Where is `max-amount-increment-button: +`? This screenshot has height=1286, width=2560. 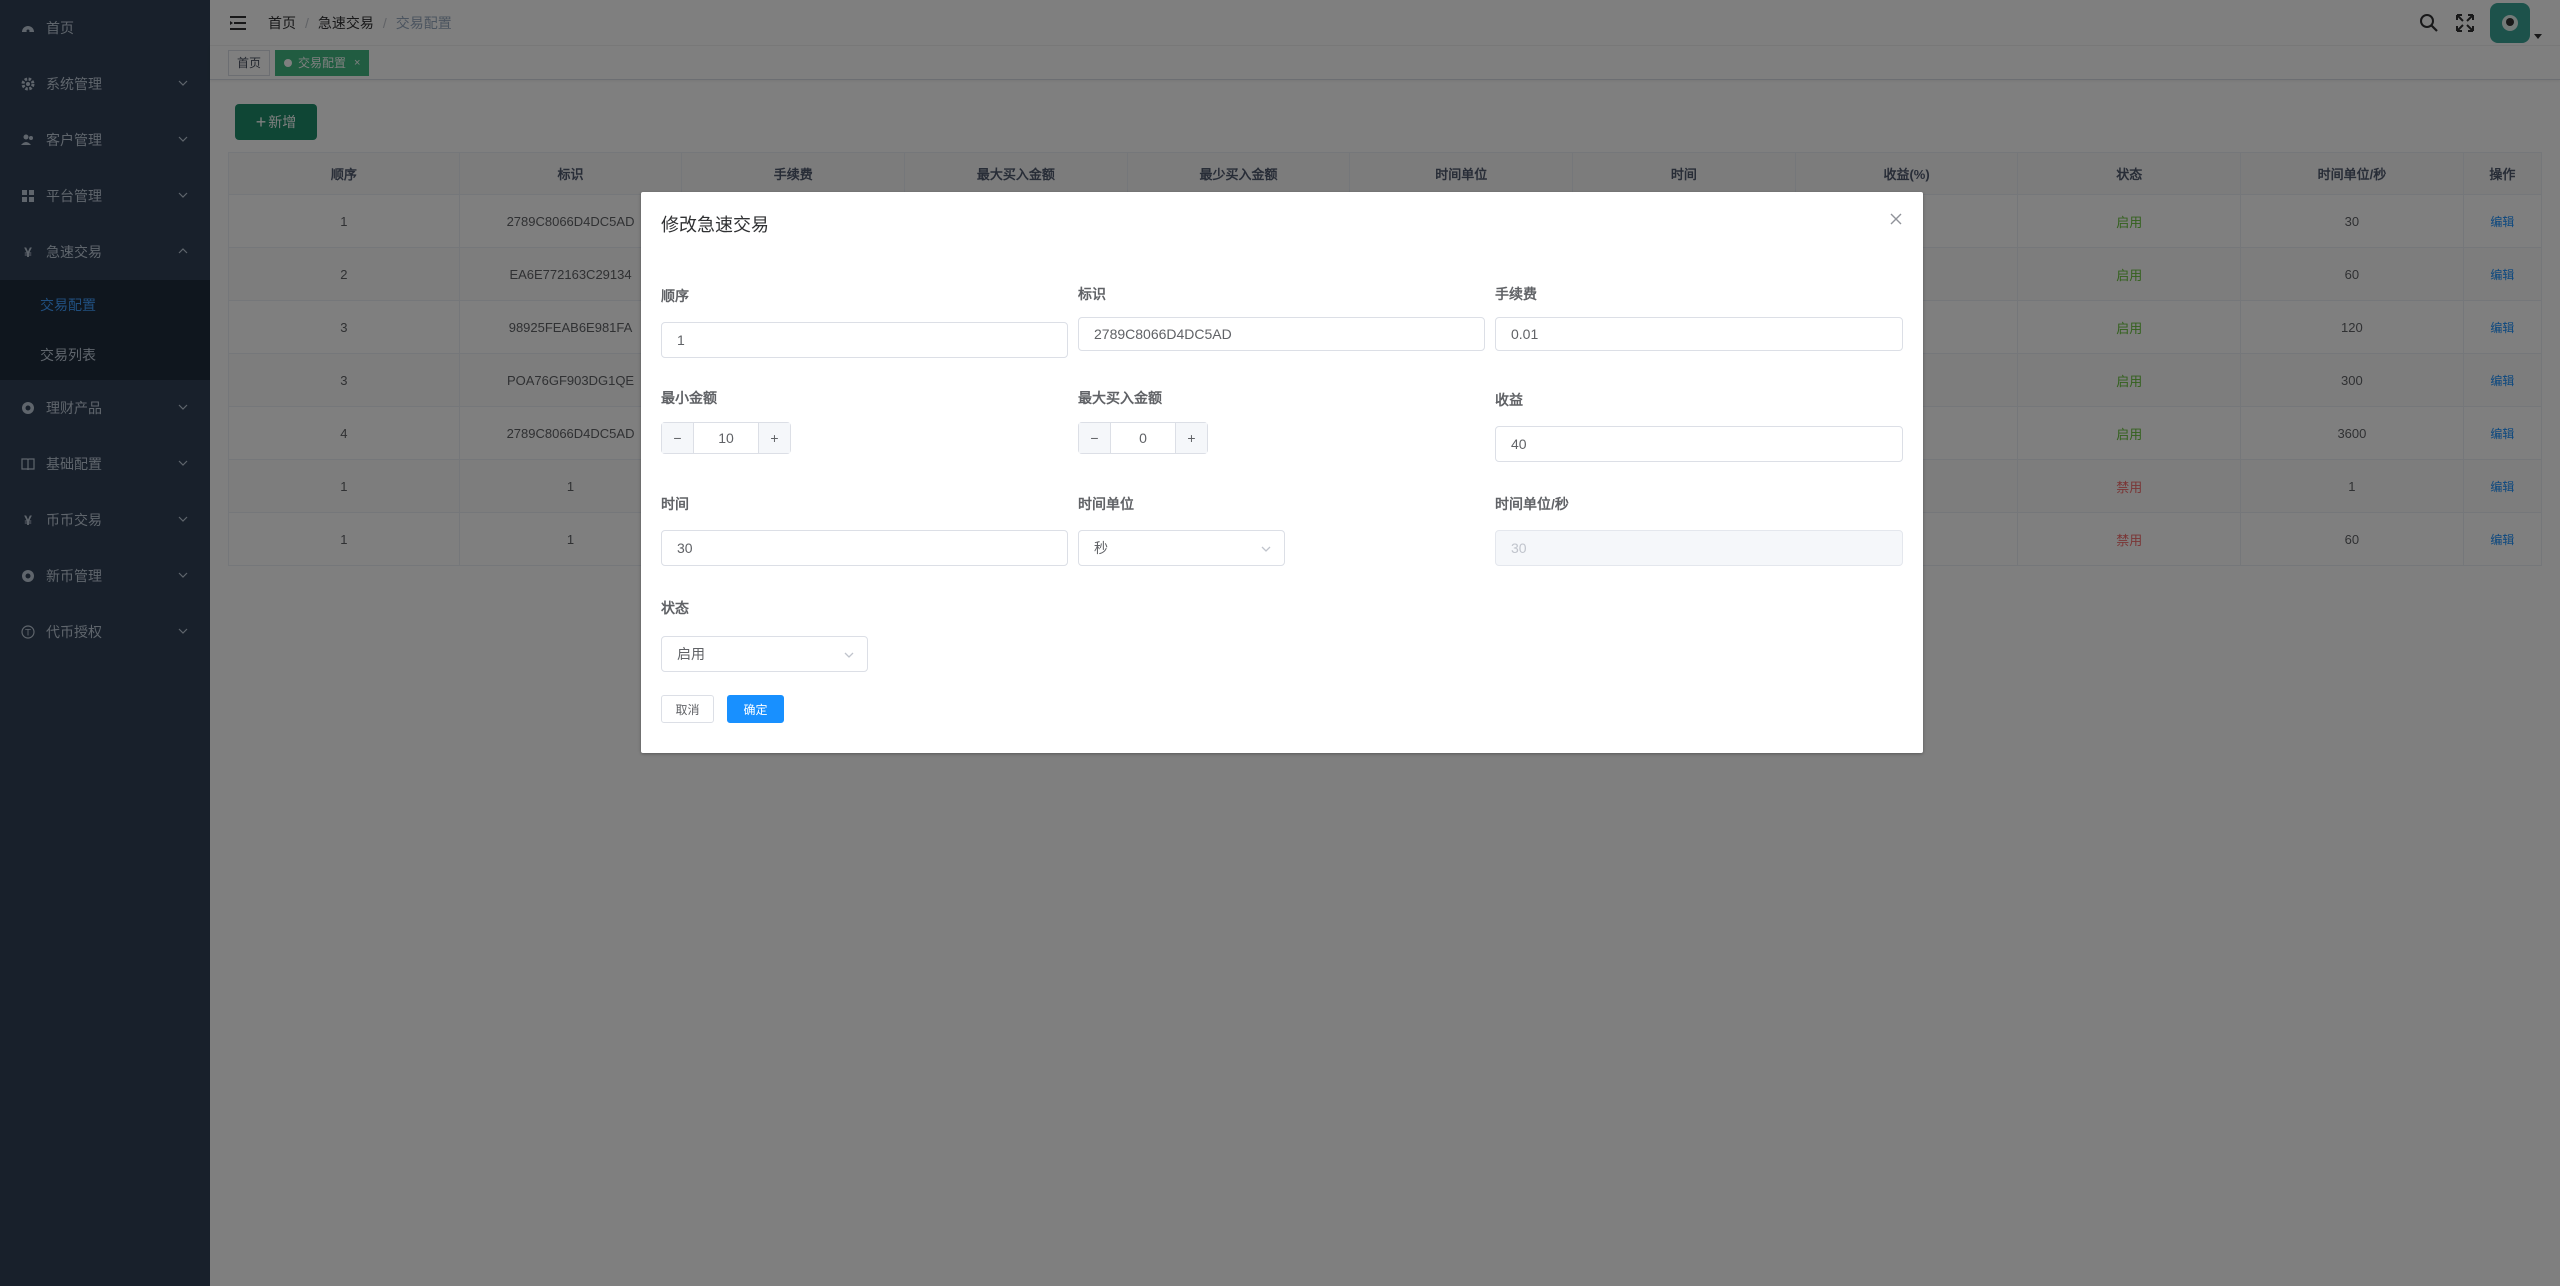
max-amount-increment-button: + is located at coordinates (1191, 438).